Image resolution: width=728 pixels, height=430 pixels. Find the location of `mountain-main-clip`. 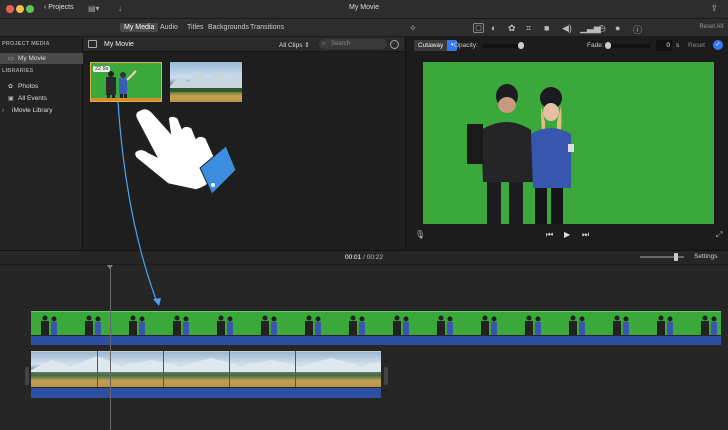

mountain-main-clip is located at coordinates (206, 369).